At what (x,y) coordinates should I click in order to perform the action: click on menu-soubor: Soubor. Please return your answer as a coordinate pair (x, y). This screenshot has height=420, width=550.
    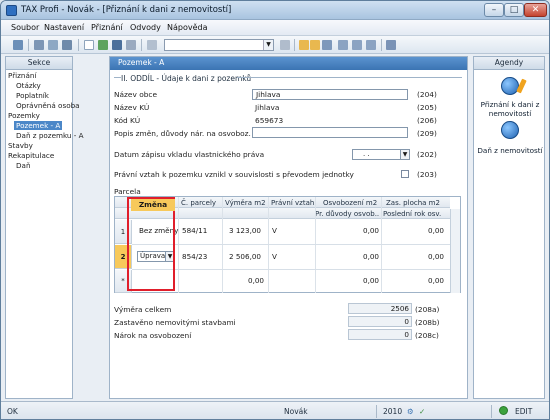
    Looking at the image, I should click on (25, 27).